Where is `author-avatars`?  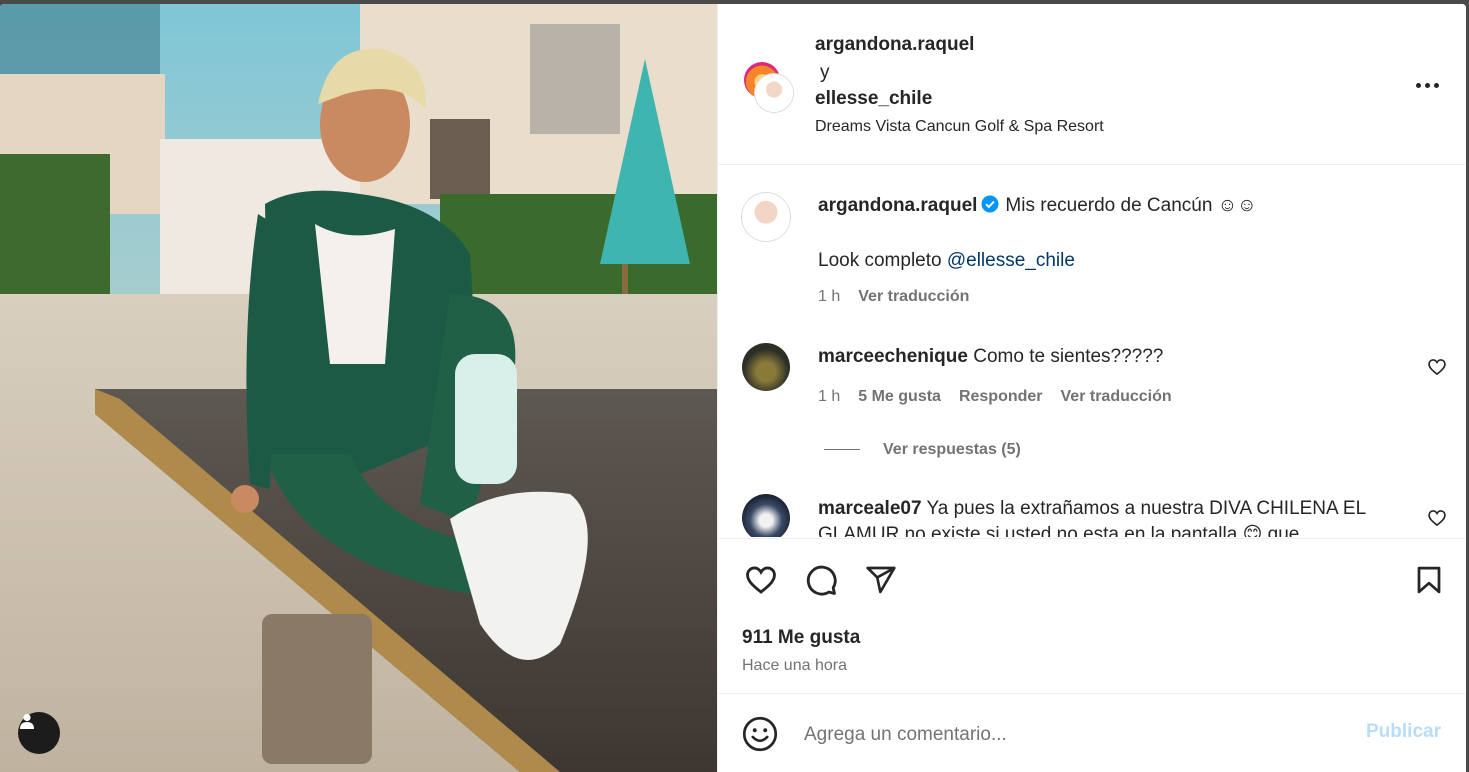
author-avatars is located at coordinates (768, 86).